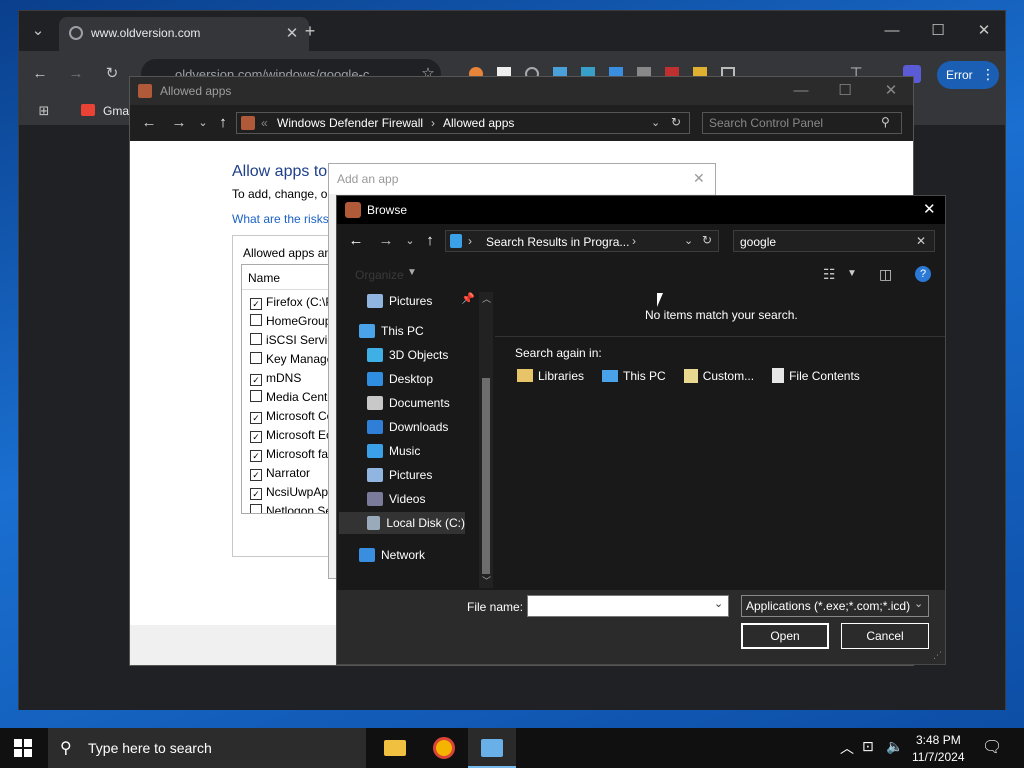  I want to click on taskbar-search: ⚲ Type here to search, so click(207, 748).